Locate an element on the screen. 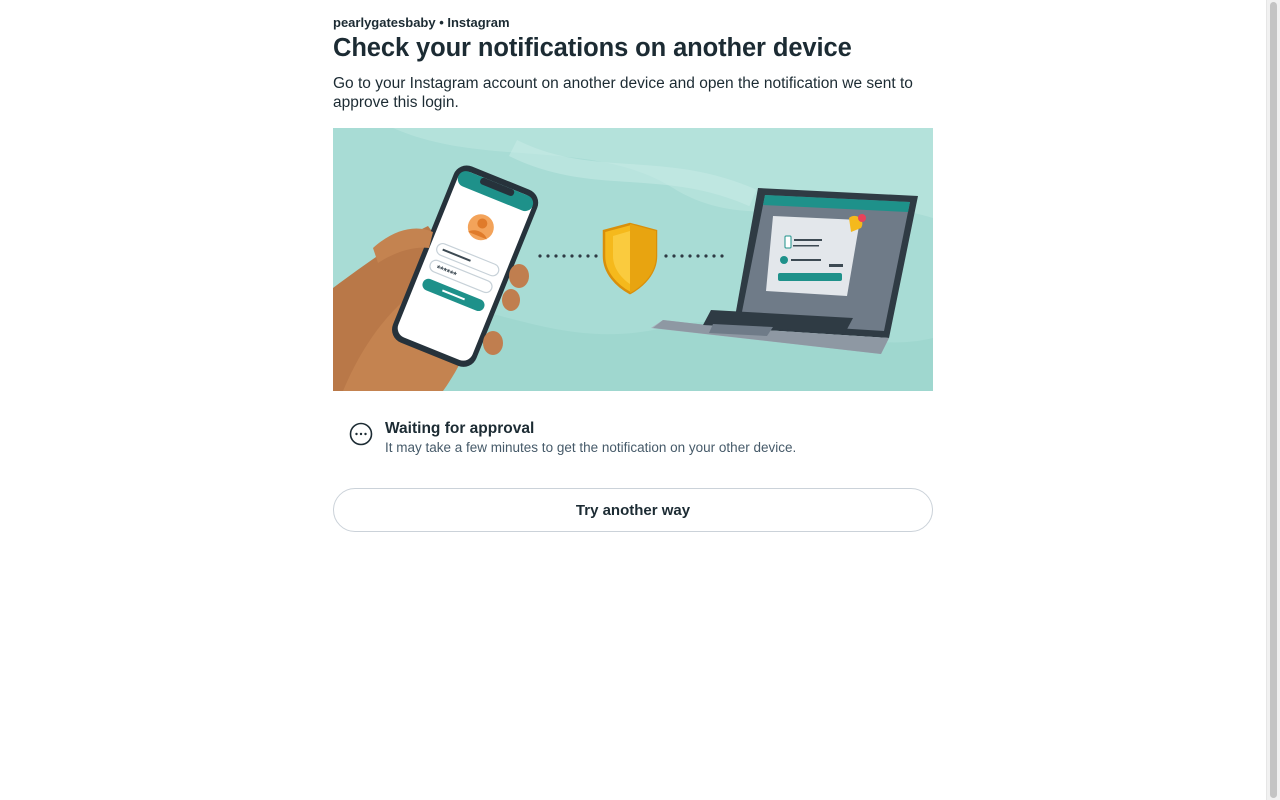 This screenshot has width=1280, height=800. scrollbar-thumb is located at coordinates (1273, 400).